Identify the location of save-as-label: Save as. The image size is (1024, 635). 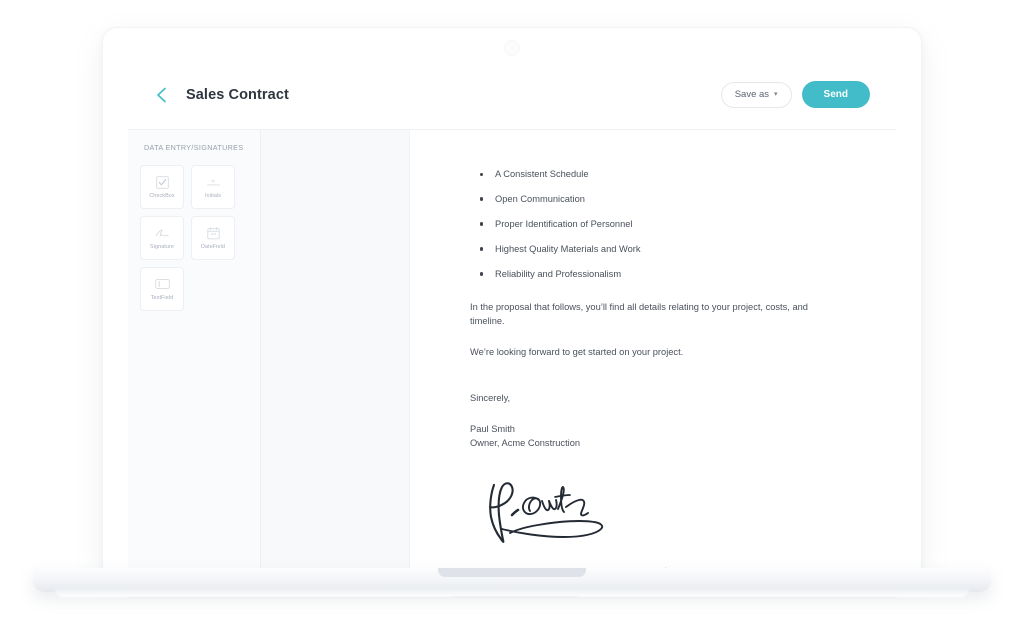
(752, 94).